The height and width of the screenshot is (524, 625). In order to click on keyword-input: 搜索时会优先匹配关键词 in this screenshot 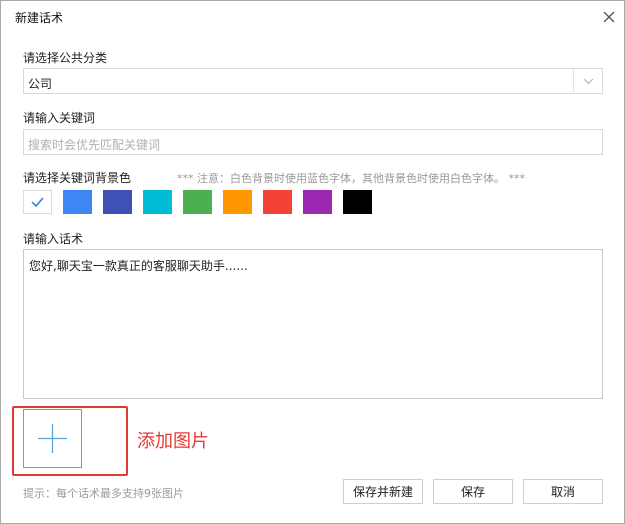, I will do `click(313, 142)`.